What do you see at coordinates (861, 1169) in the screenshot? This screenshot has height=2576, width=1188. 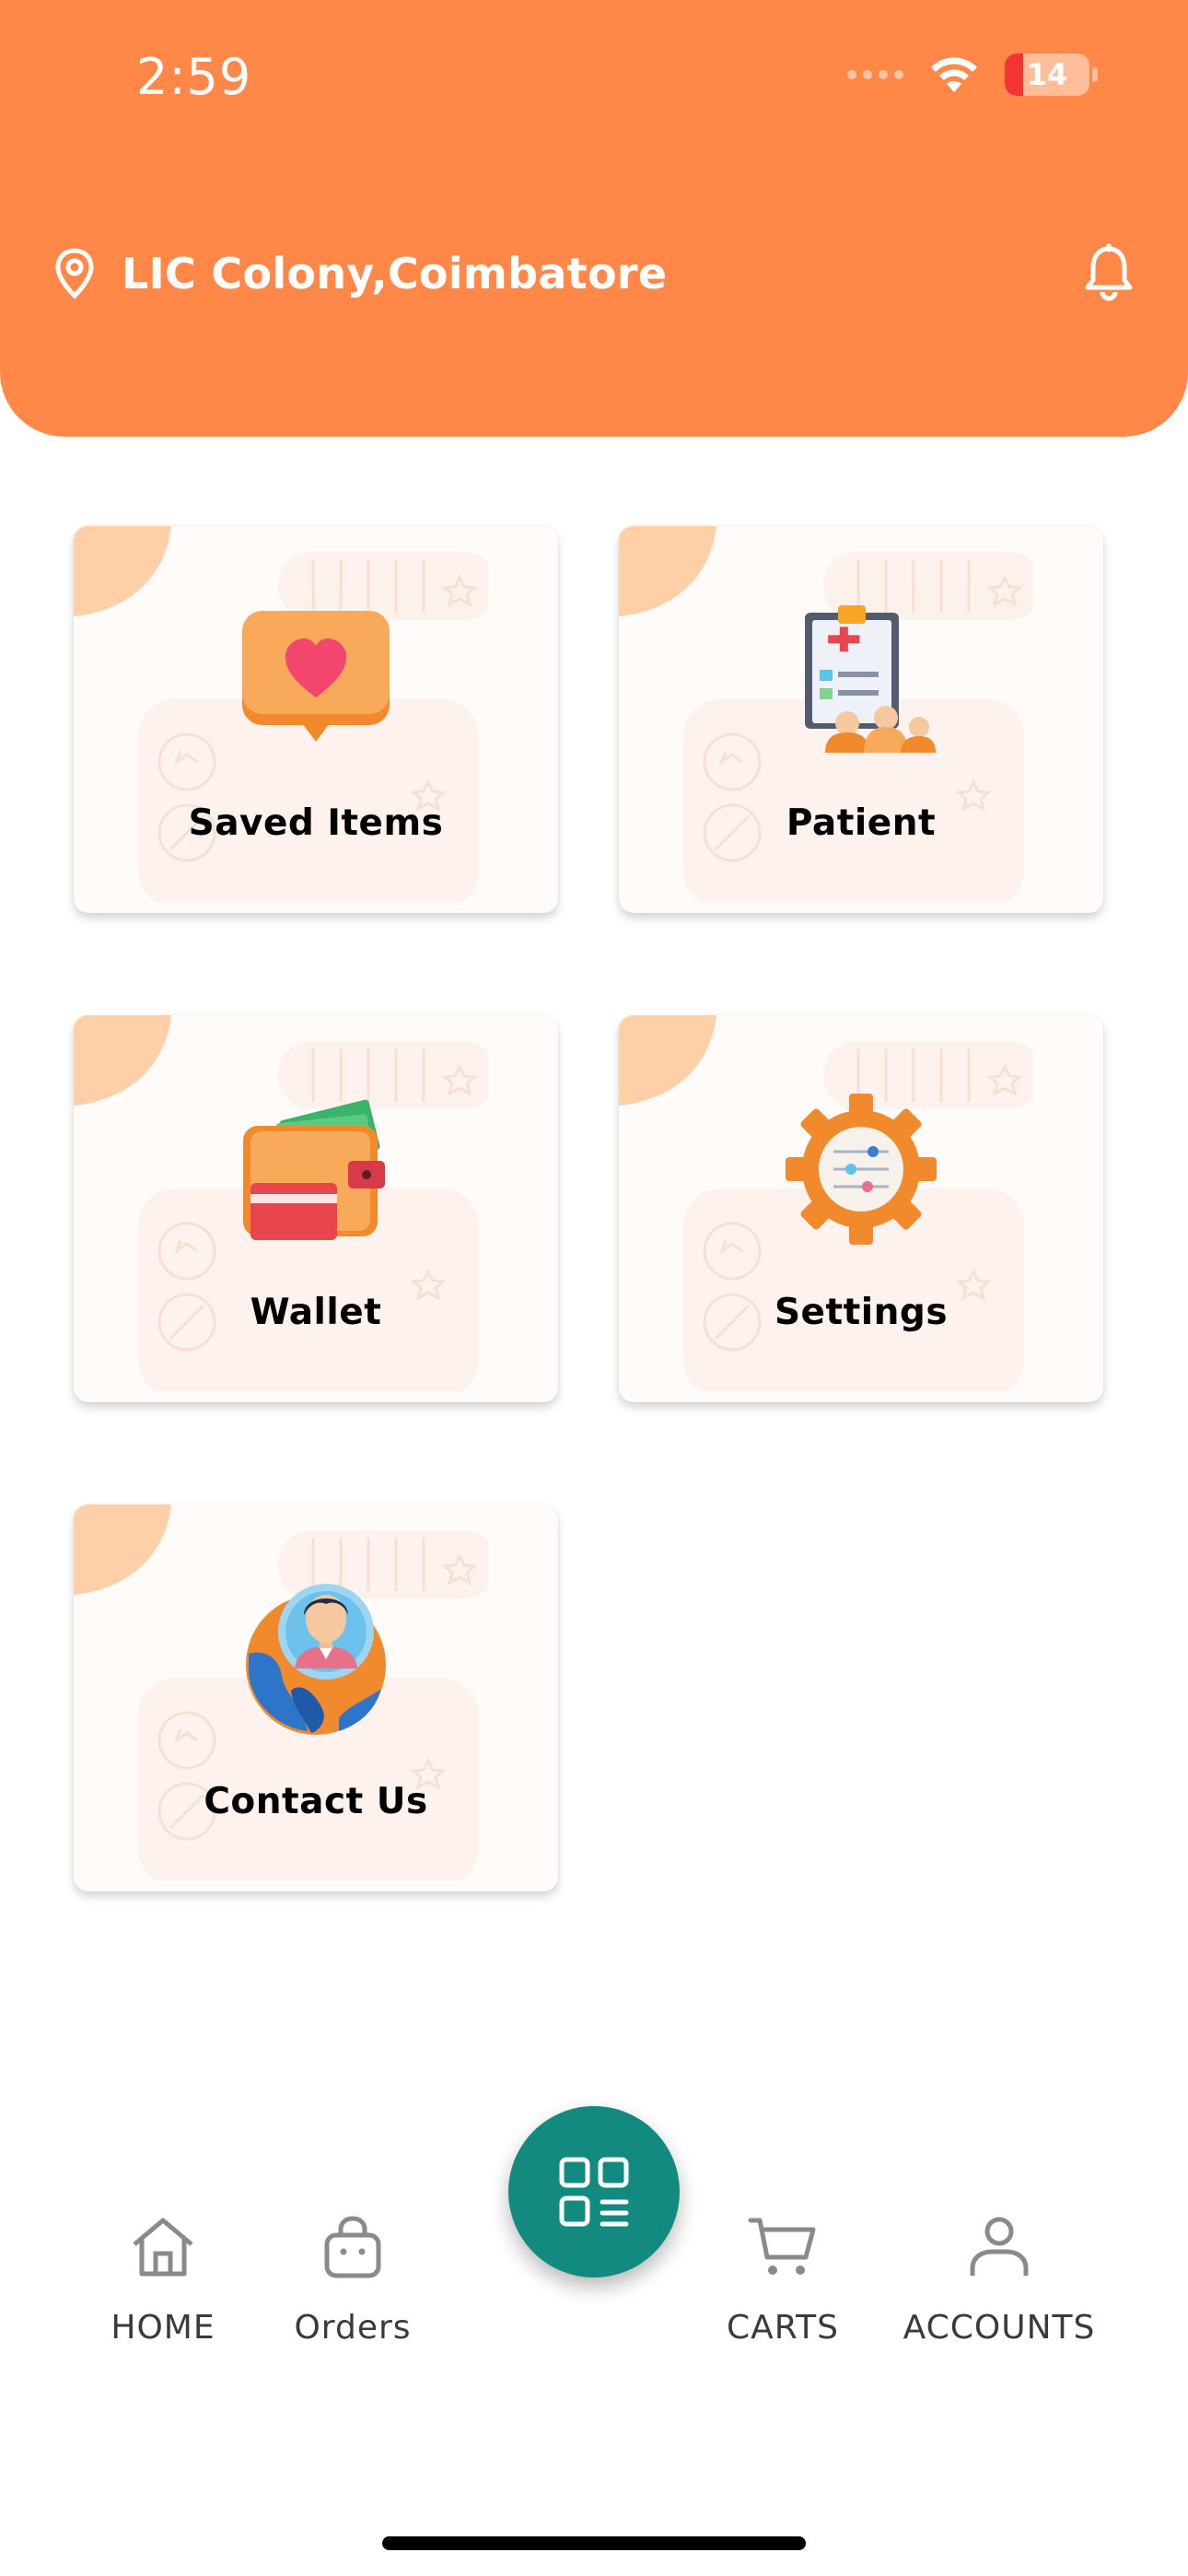 I see `gear-sliders-icon` at bounding box center [861, 1169].